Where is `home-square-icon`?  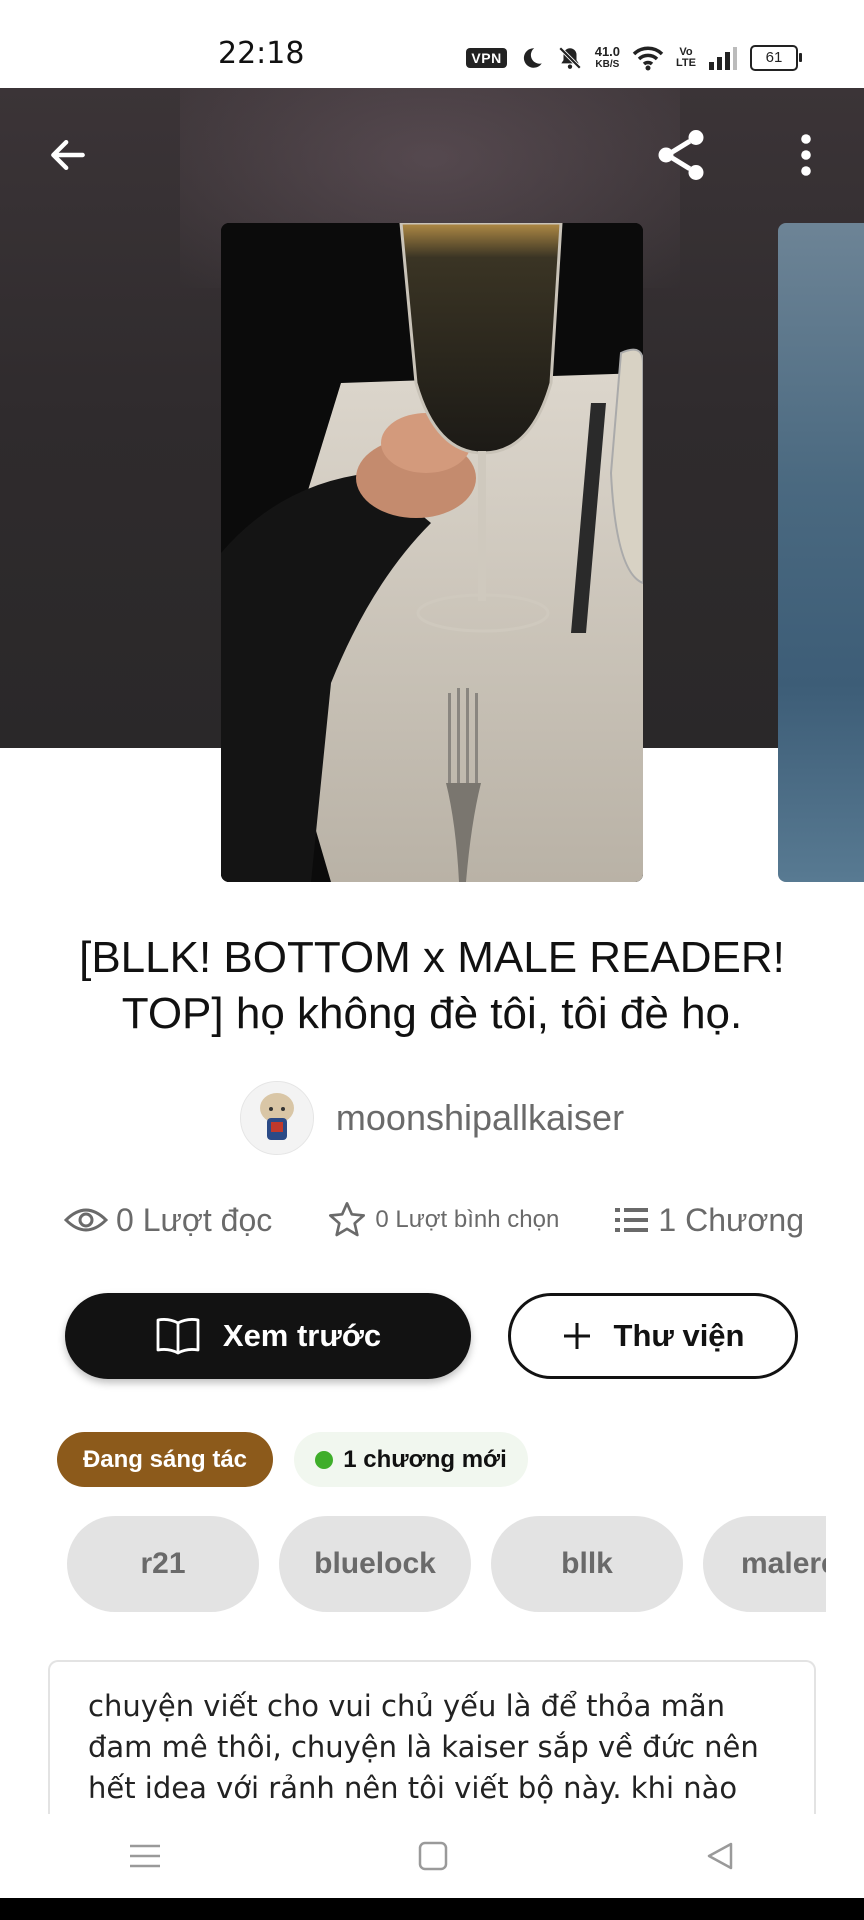
home-square-icon is located at coordinates (433, 1856).